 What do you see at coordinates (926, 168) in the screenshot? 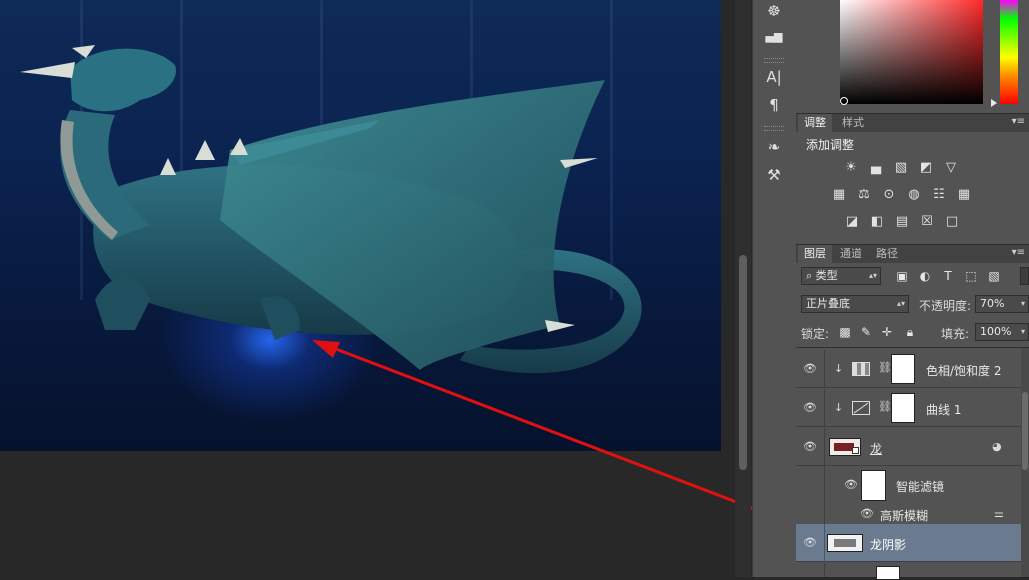
I see `exposure-adjust-icon: ◩` at bounding box center [926, 168].